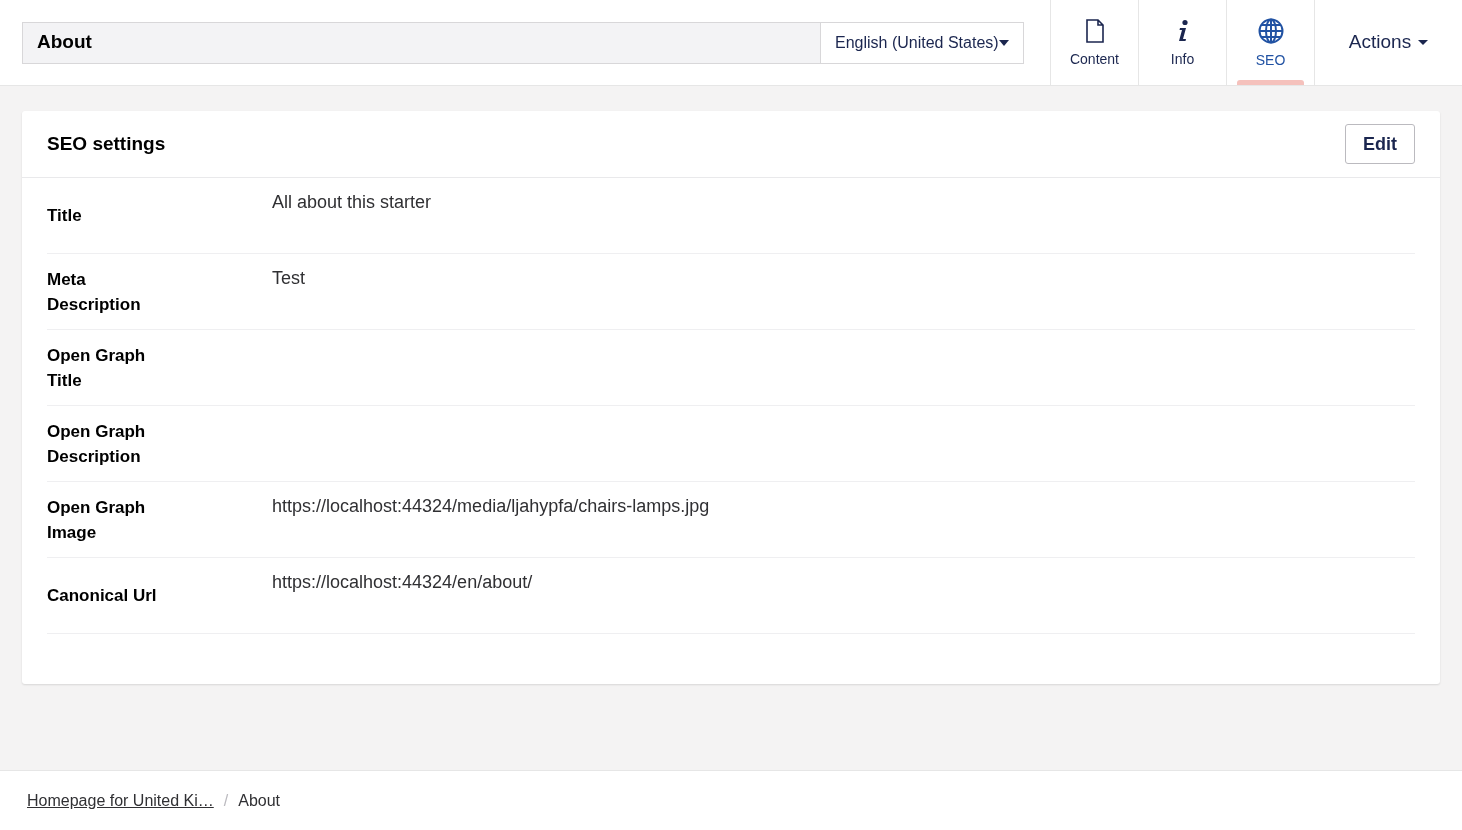 This screenshot has width=1462, height=830. Describe the element at coordinates (491, 506) in the screenshot. I see `field-value: https://localhost:44324/media/ljahypfa/chairs-lamps.jpg` at that location.